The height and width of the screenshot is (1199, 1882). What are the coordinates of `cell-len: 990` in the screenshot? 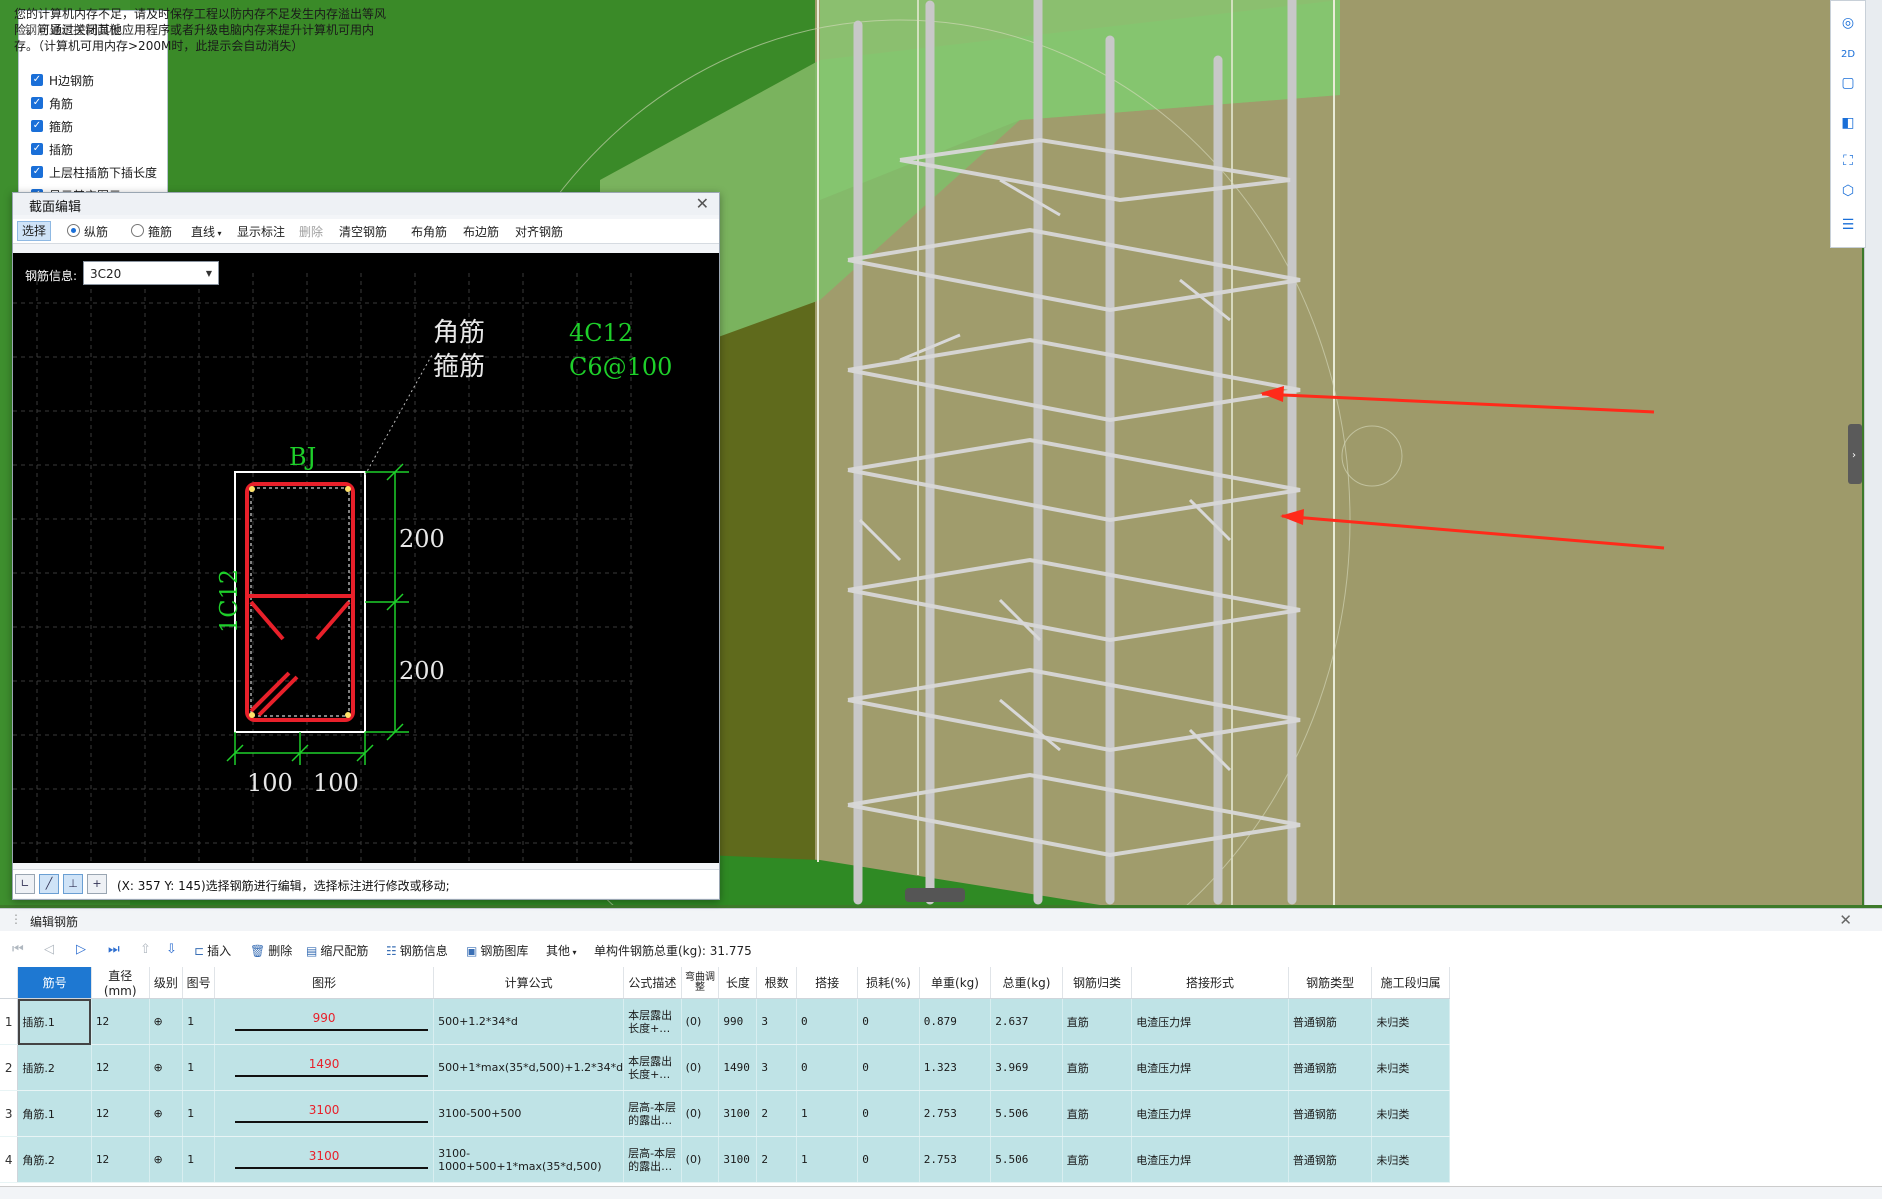 It's located at (738, 1021).